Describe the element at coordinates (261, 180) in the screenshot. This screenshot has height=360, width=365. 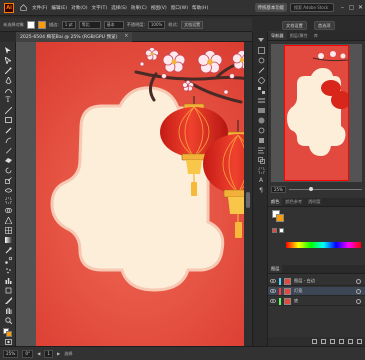
I see `character-icon: A` at that location.